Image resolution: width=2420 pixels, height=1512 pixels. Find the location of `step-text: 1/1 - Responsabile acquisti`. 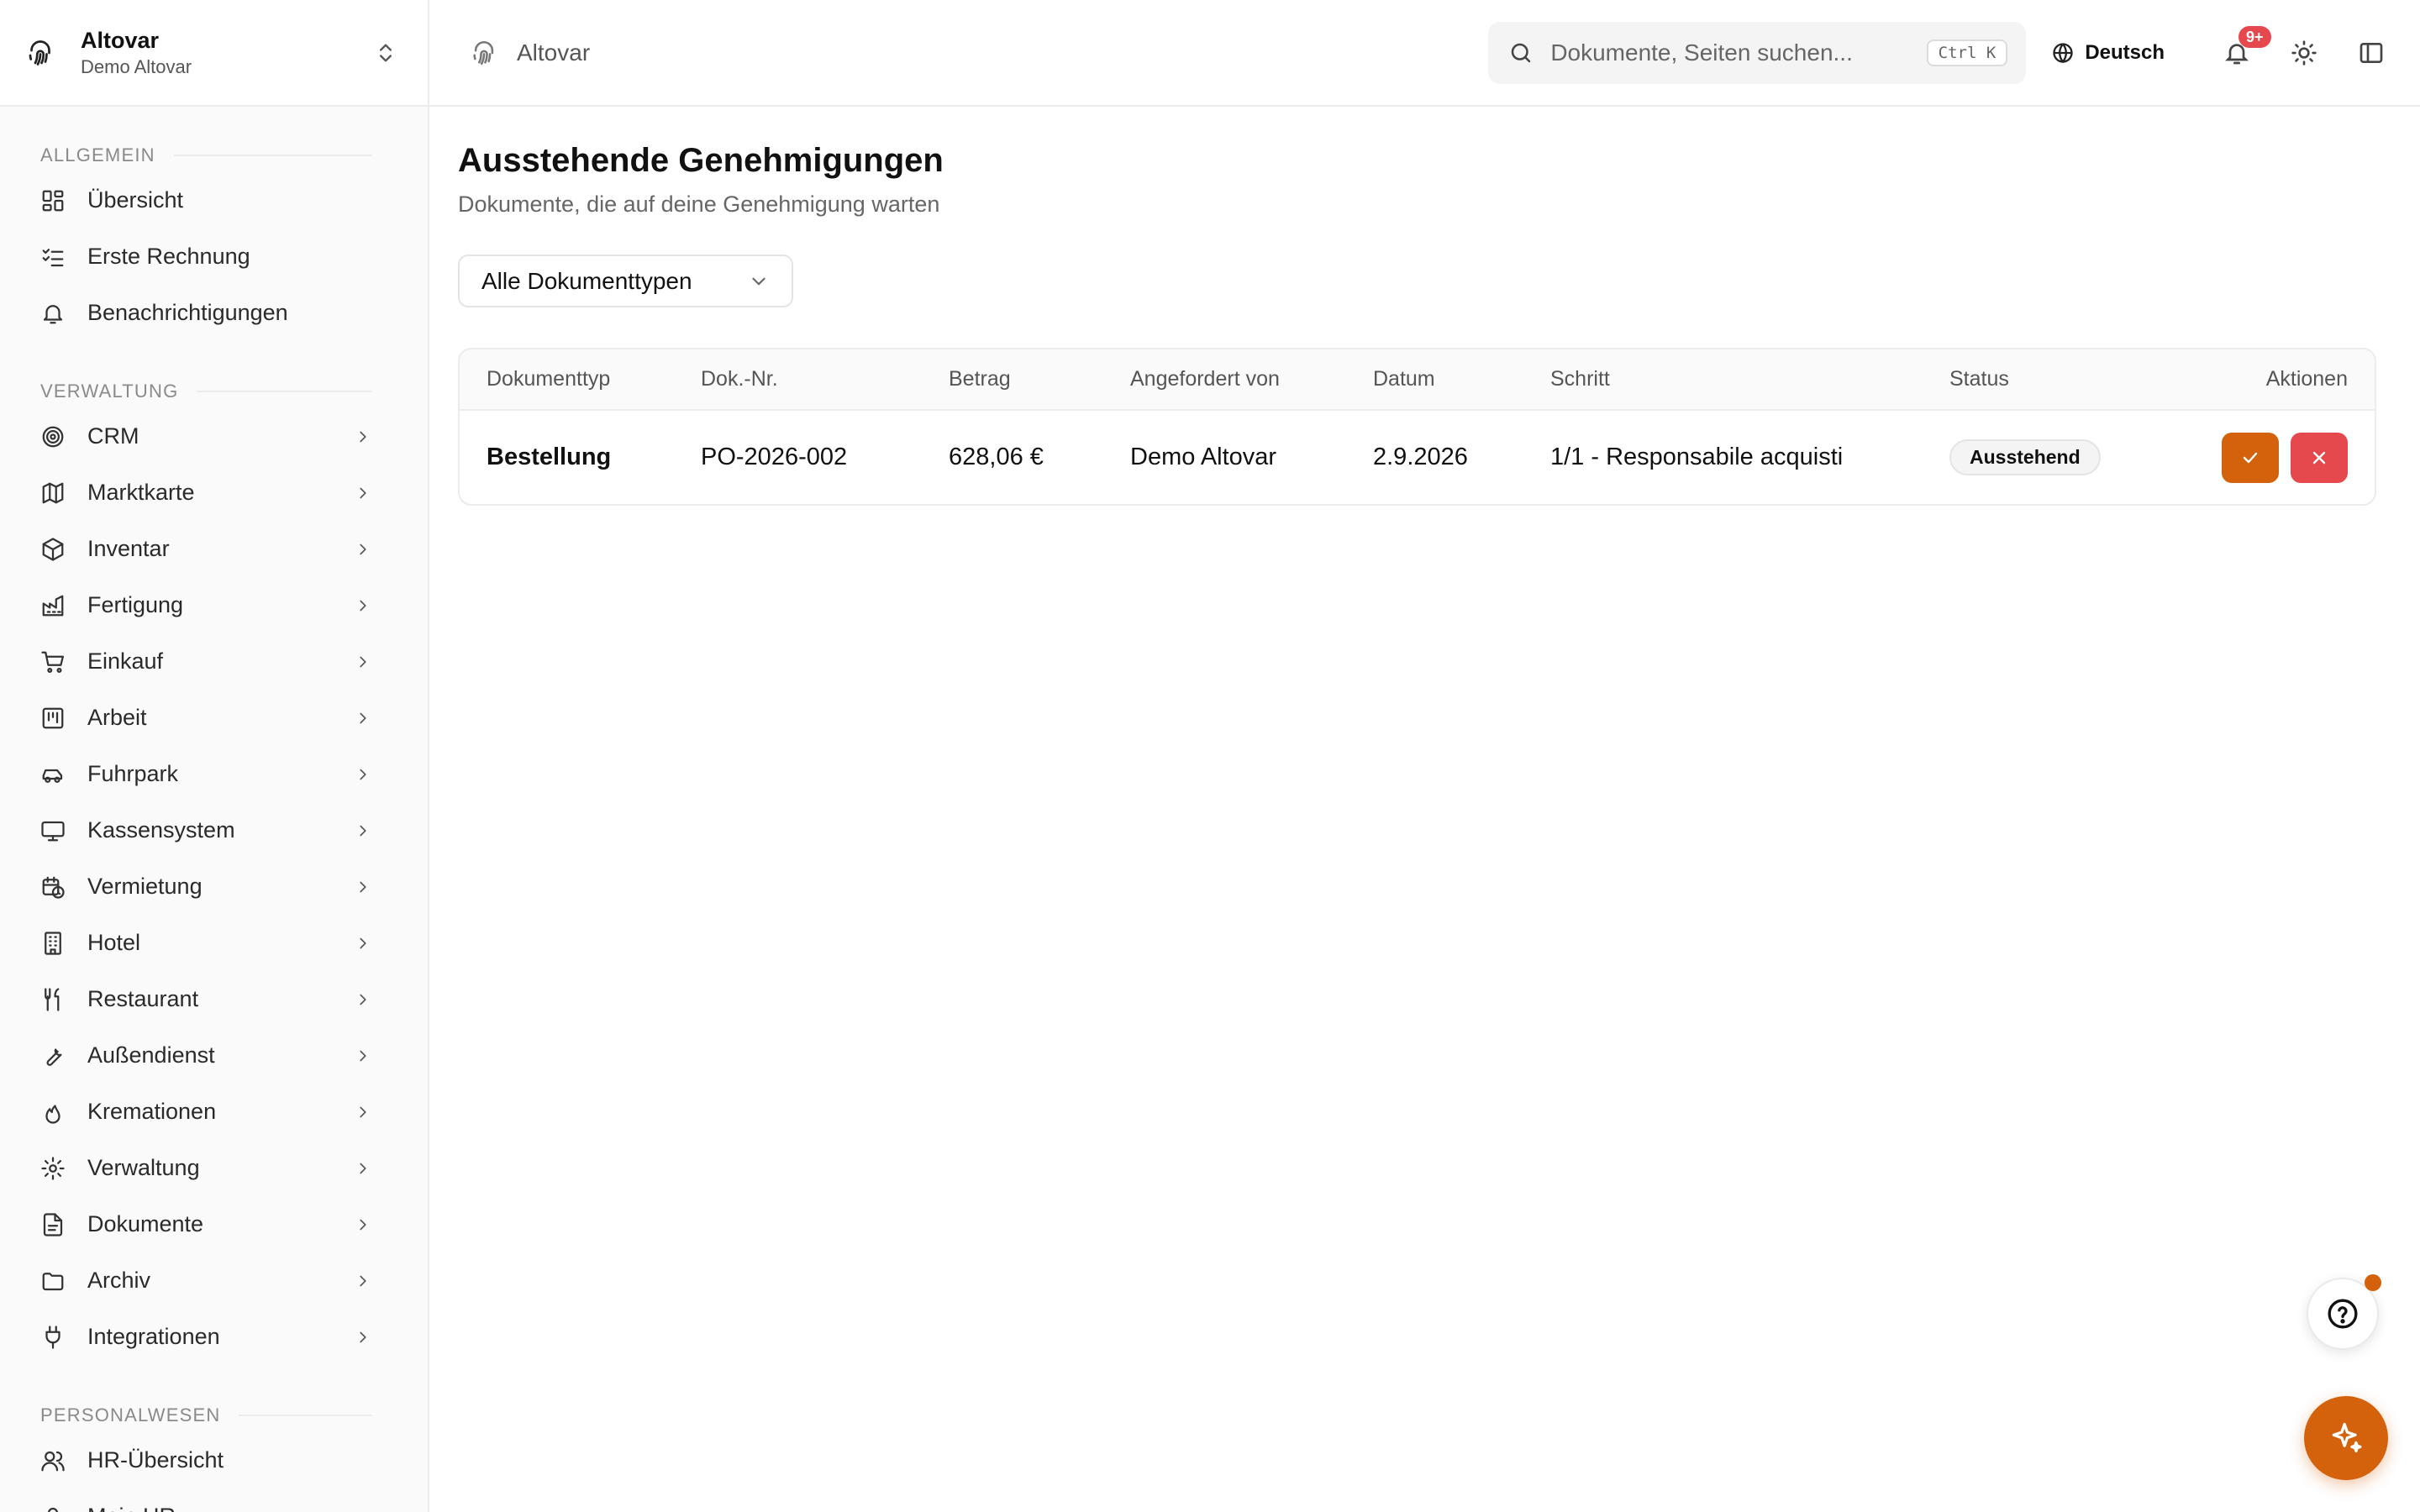

step-text: 1/1 - Responsabile acquisti is located at coordinates (1697, 457).